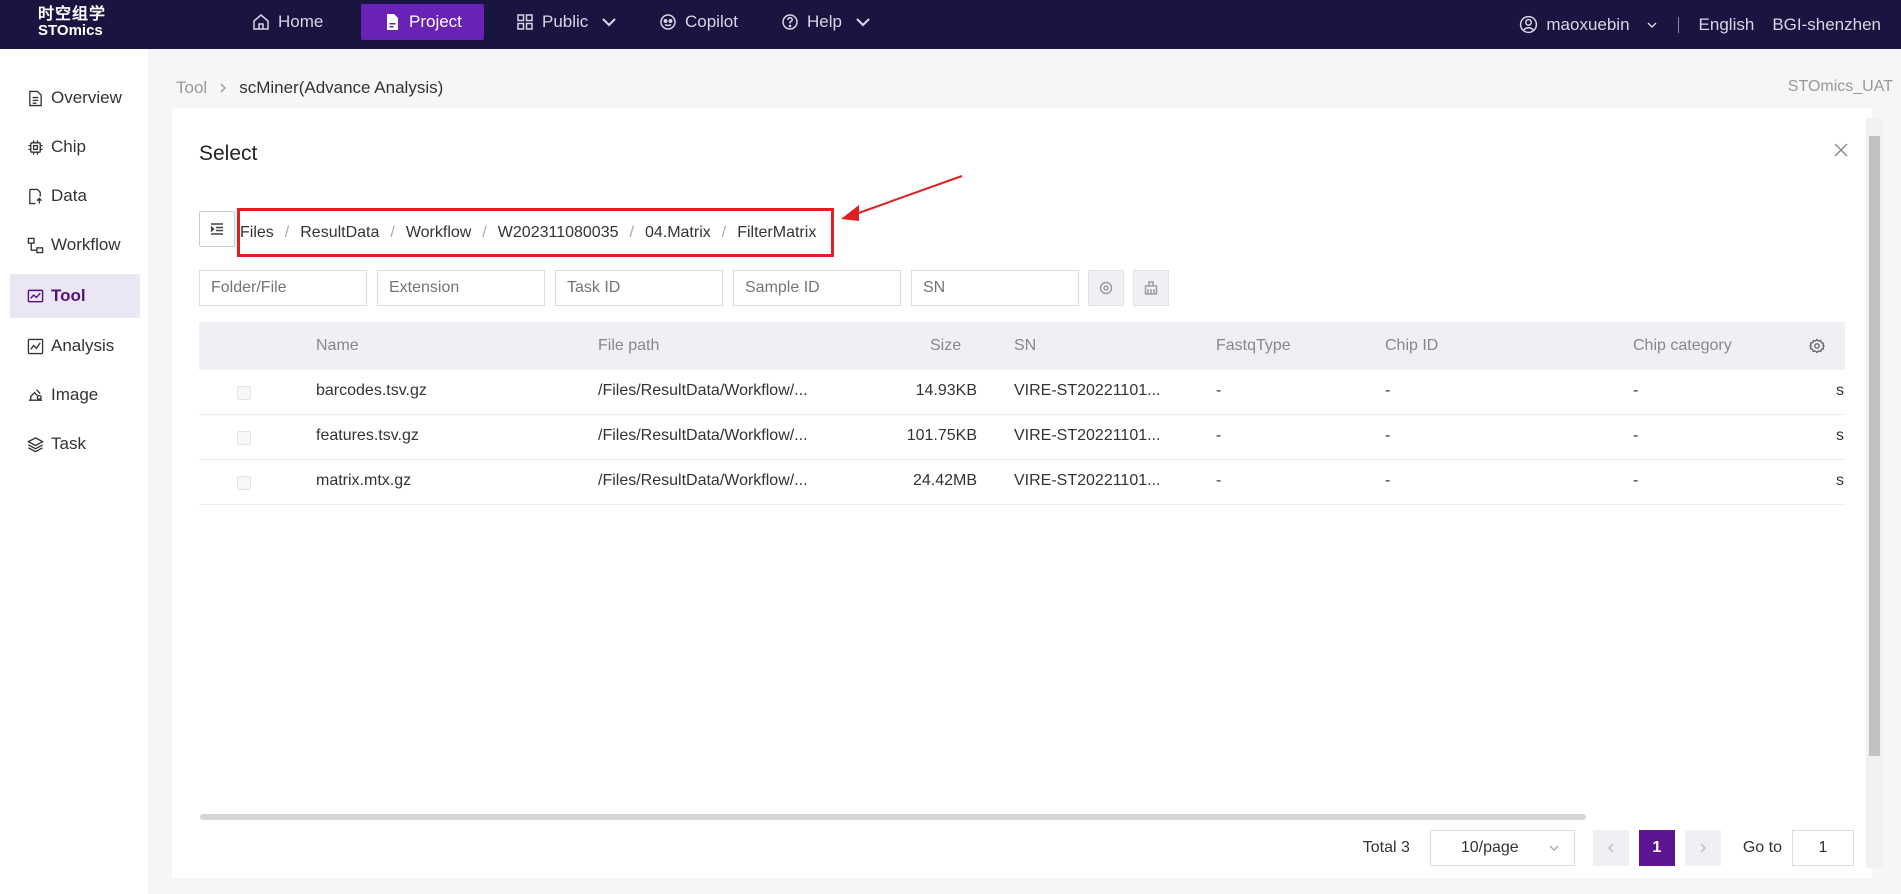  Describe the element at coordinates (1874, 446) in the screenshot. I see `vertical-scrollbar-thumb` at that location.